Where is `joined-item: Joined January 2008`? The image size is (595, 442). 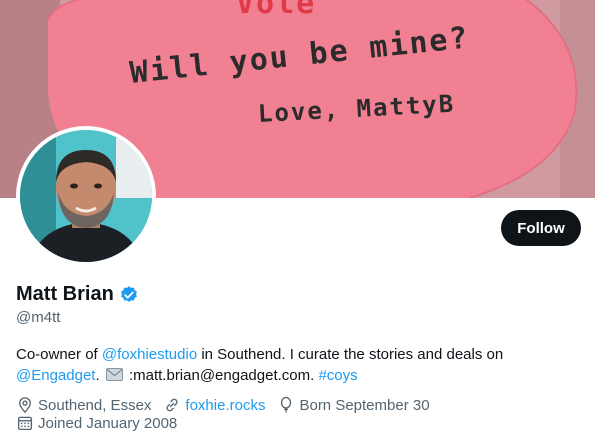 joined-item: Joined January 2008 is located at coordinates (96, 423).